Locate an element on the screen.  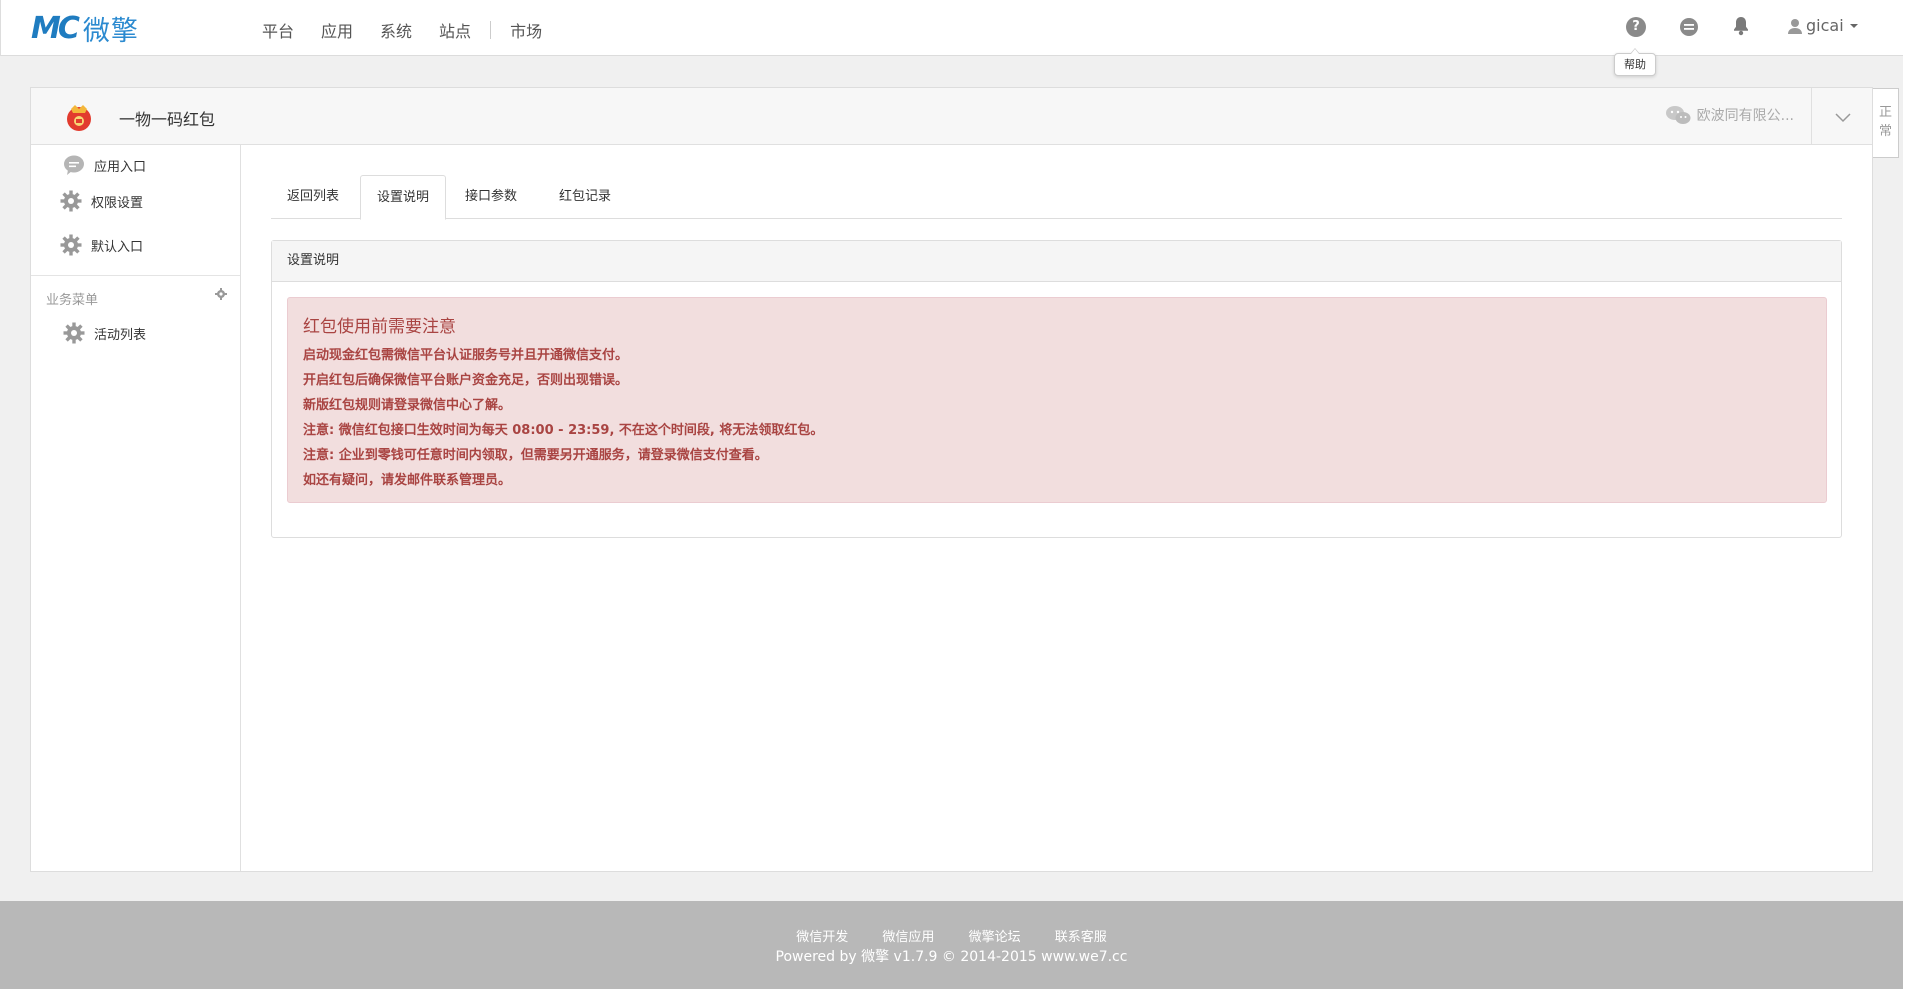
alert-line: 开启红包后确保微信平台账户资金充足，否则出现错误。 is located at coordinates (466, 380).